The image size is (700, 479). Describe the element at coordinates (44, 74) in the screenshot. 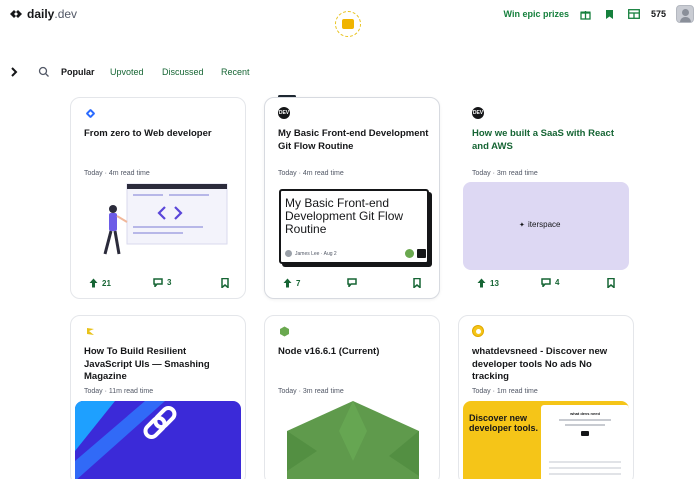

I see `search-icon` at that location.